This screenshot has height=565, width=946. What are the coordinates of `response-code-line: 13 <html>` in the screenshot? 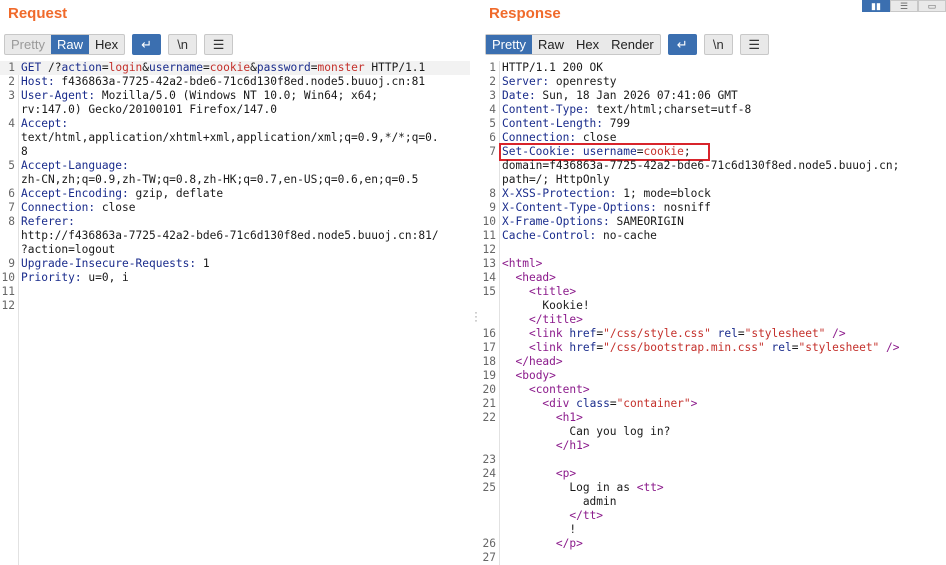 It's located at (713, 264).